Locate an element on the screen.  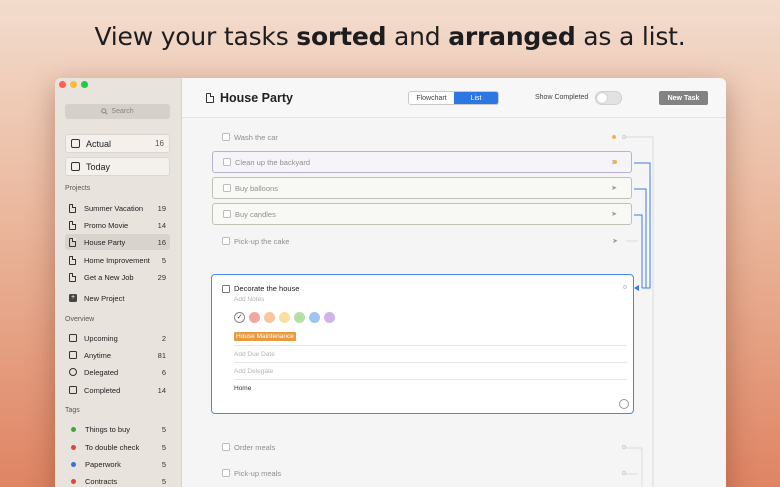
sidebar-item-label: House Party is located at coordinates (105, 242).